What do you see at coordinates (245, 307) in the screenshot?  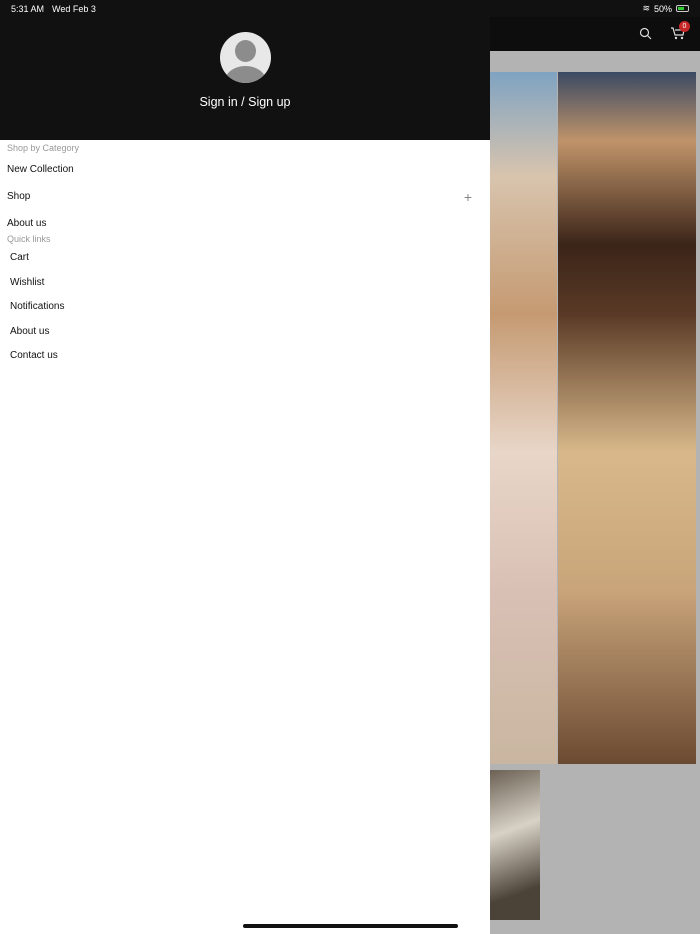 I see `quick-link-notifications: Notifications` at bounding box center [245, 307].